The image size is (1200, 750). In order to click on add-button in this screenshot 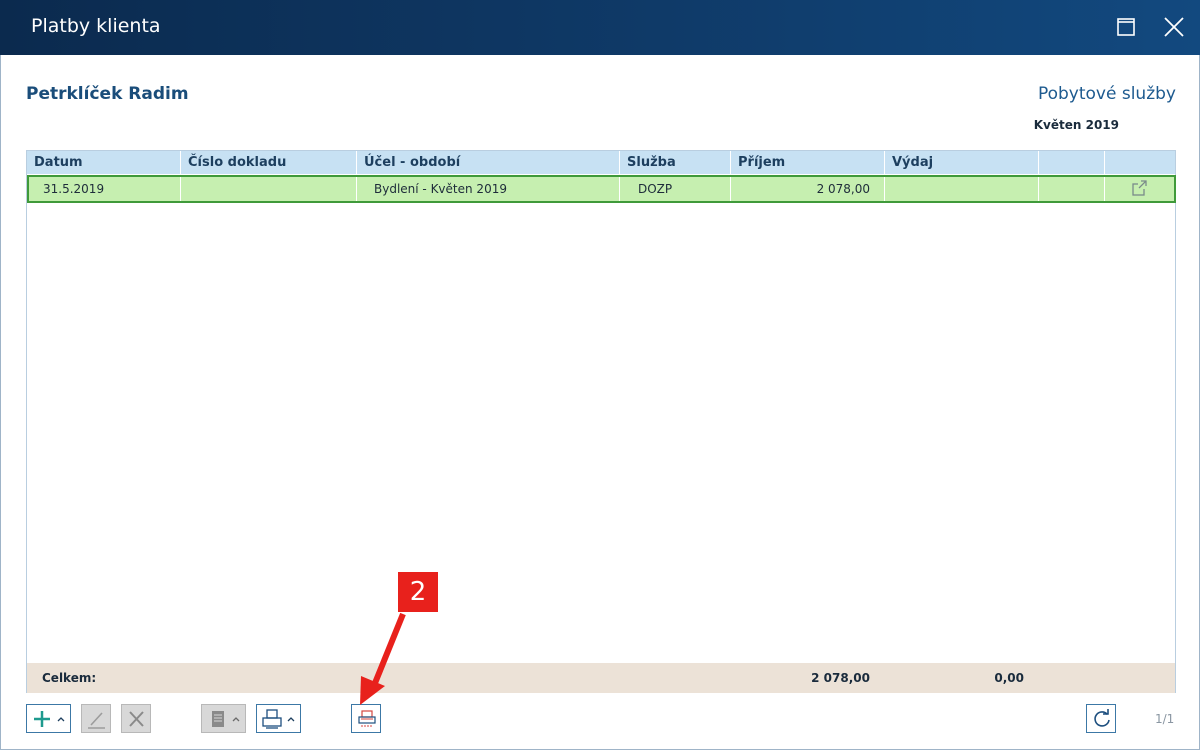, I will do `click(48, 718)`.